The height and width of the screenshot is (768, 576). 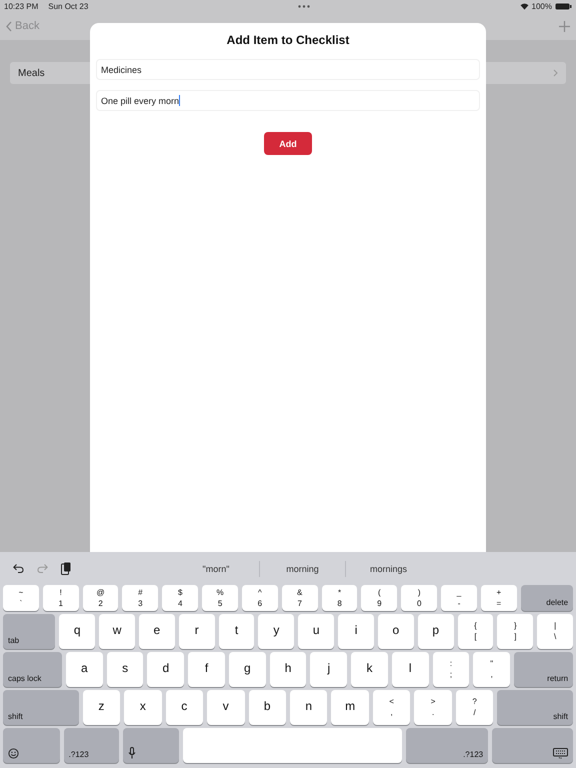 I want to click on suggestion: morning, so click(x=302, y=568).